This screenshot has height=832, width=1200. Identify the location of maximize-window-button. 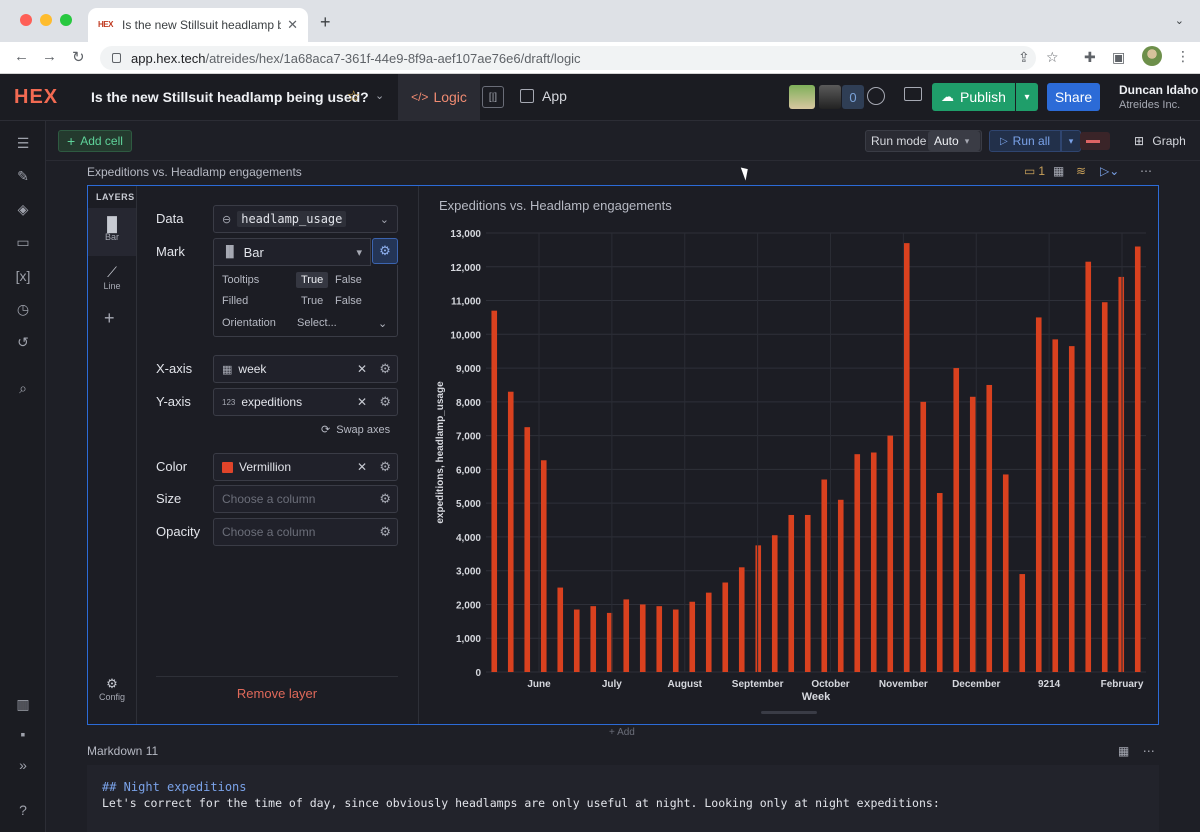
(66, 20).